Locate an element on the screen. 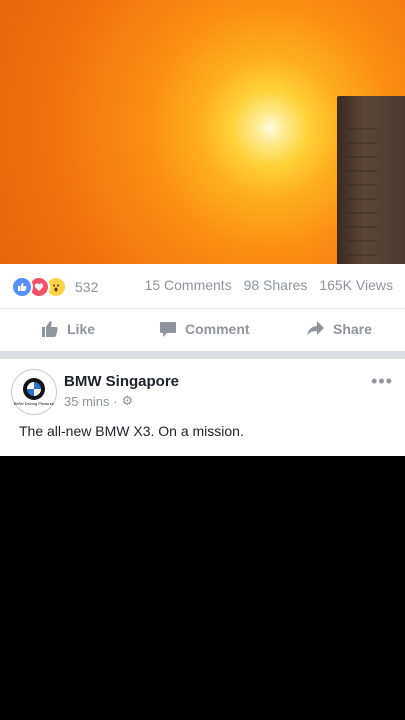 The width and height of the screenshot is (405, 720). post-meta: 35 mins · ⚙ is located at coordinates (98, 401).